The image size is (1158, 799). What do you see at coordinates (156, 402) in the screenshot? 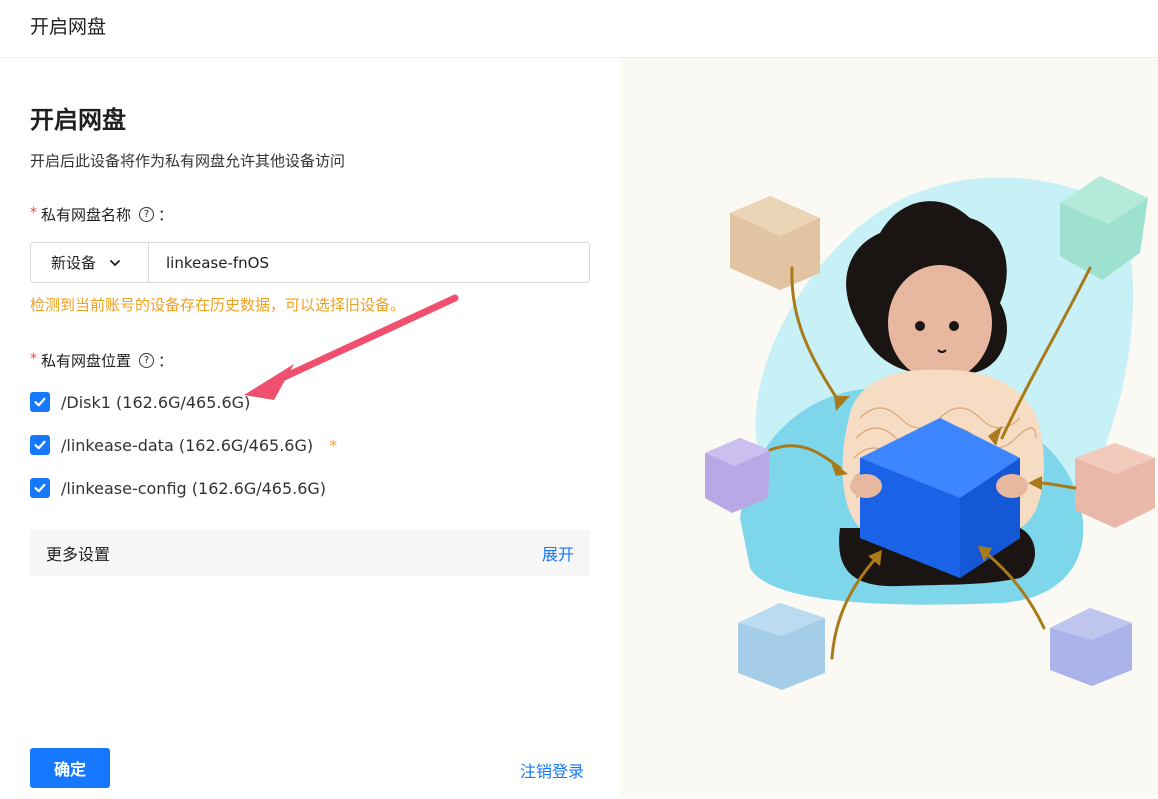
I see `option-label: /Disk1 (162.6G/465.6G)` at bounding box center [156, 402].